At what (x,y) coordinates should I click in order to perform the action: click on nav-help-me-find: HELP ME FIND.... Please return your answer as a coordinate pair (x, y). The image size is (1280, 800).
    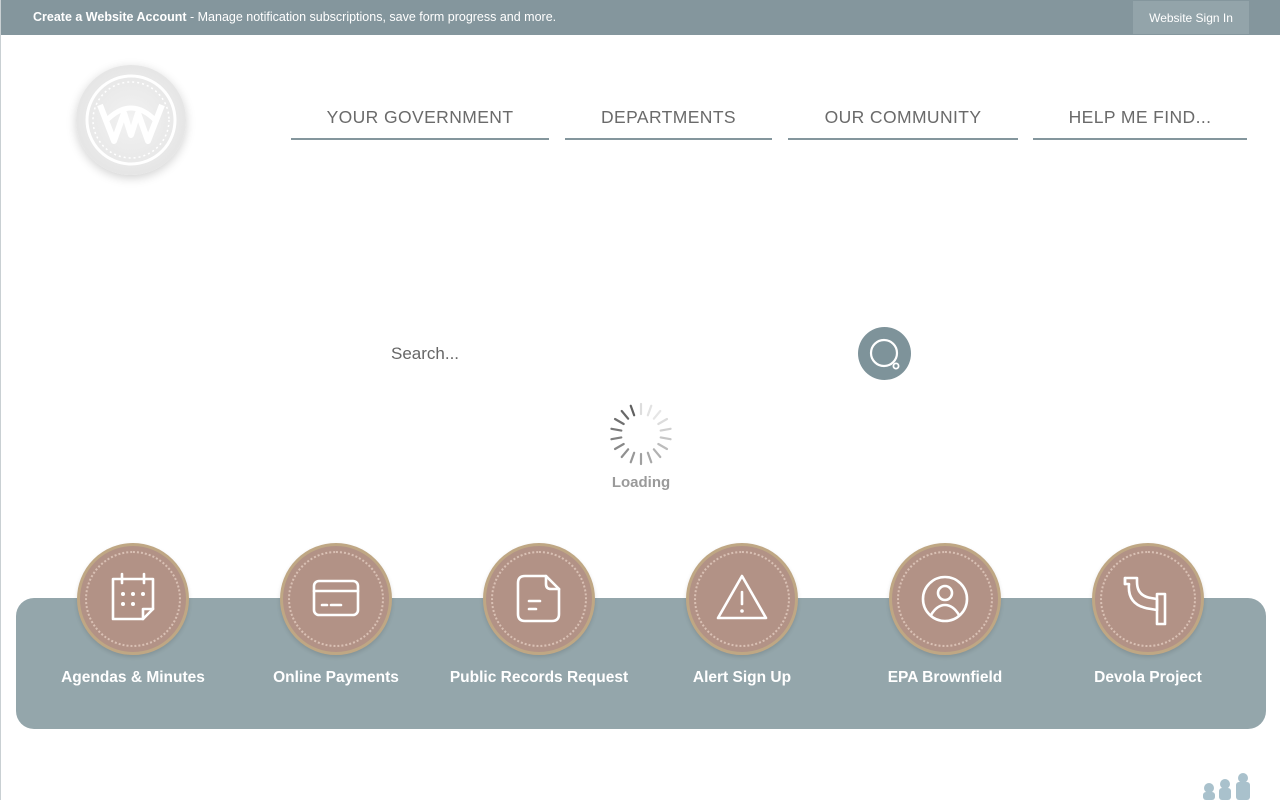
    Looking at the image, I should click on (1140, 123).